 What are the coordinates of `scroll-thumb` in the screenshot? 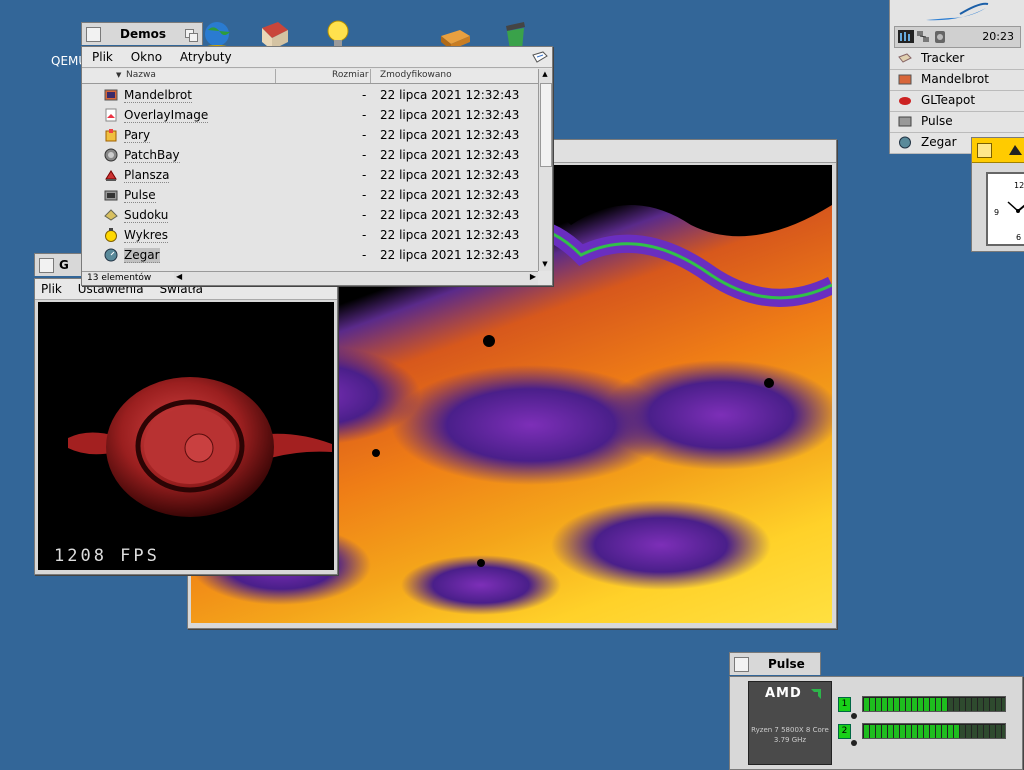 It's located at (546, 125).